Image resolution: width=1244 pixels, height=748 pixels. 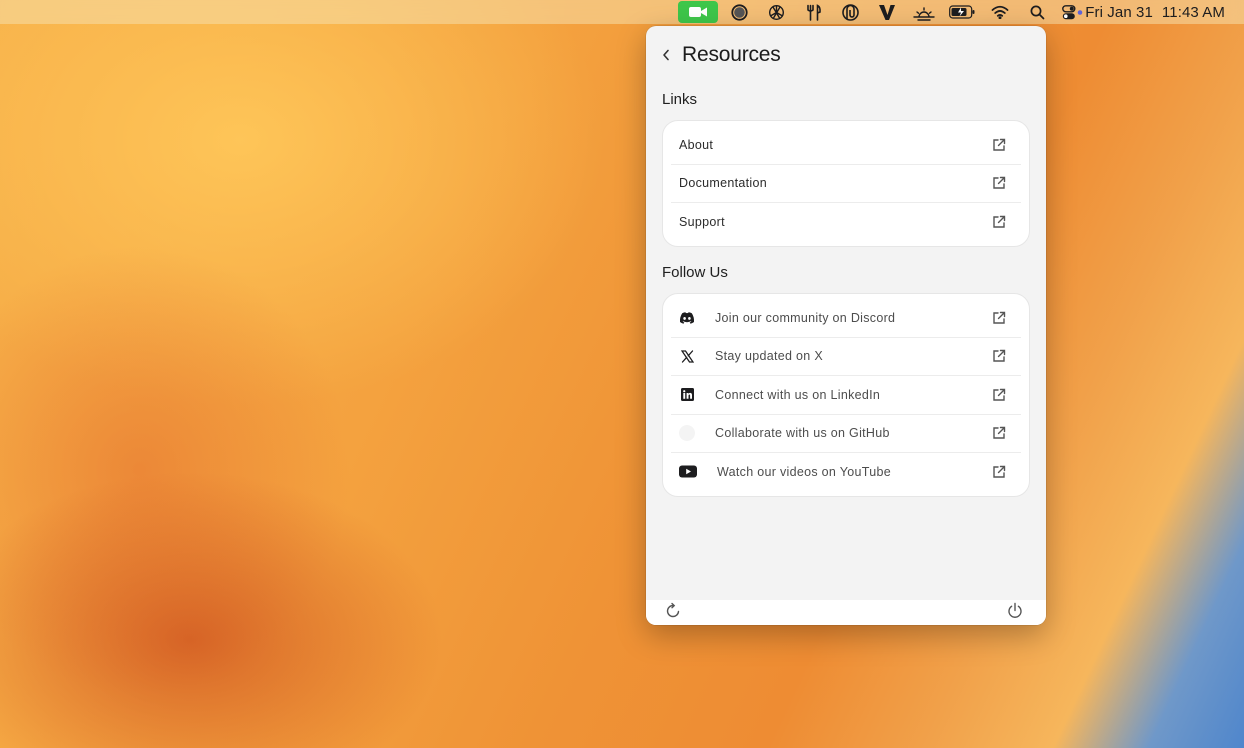 I want to click on social-label: Stay updated on X, so click(x=769, y=356).